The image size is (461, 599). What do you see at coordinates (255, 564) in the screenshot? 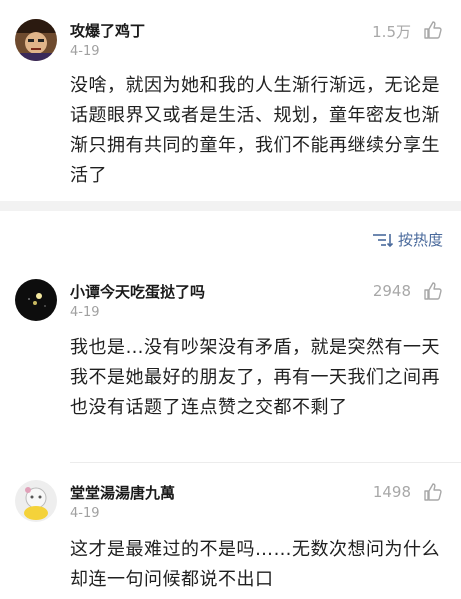
I see `comment-text: 这才是最难过的不是吗……无数次想问为什么却连一句问候都说不出口` at bounding box center [255, 564].